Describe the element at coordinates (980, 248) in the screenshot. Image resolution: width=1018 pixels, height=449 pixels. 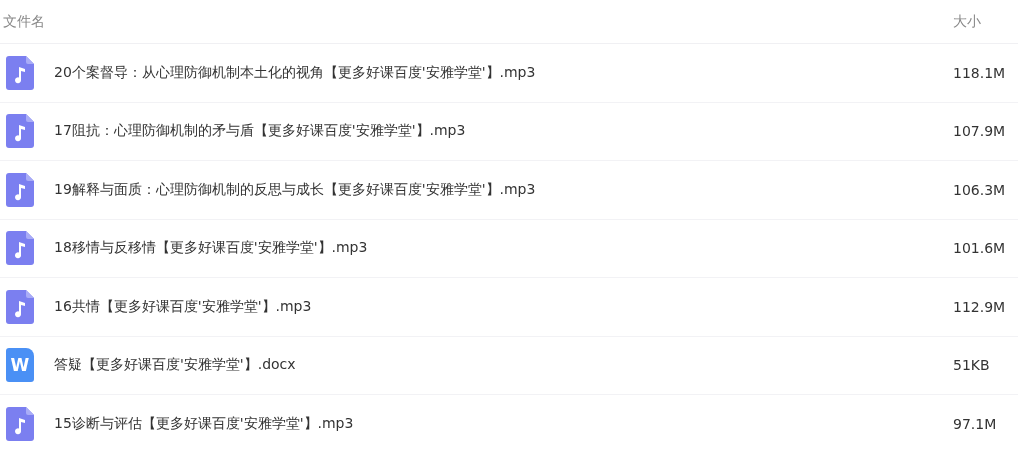
I see `file-size: 101.6M` at that location.